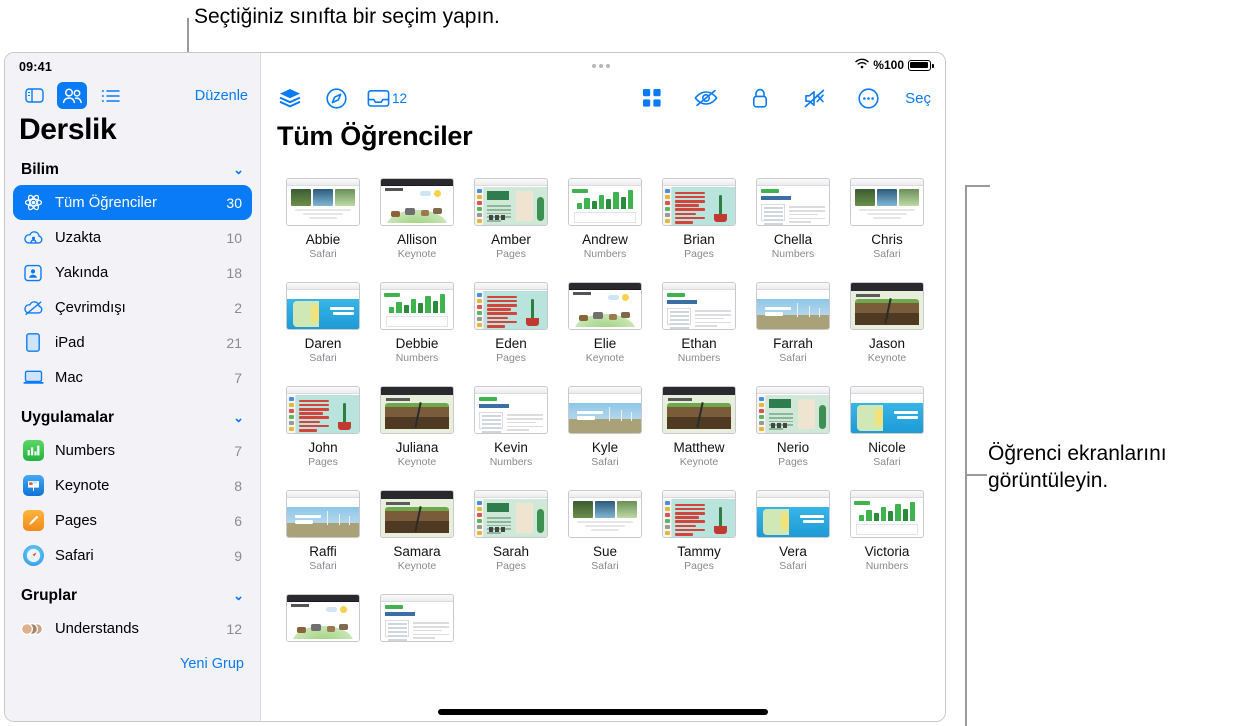 The image size is (1248, 726). I want to click on student-cell: Vera Safari, so click(793, 531).